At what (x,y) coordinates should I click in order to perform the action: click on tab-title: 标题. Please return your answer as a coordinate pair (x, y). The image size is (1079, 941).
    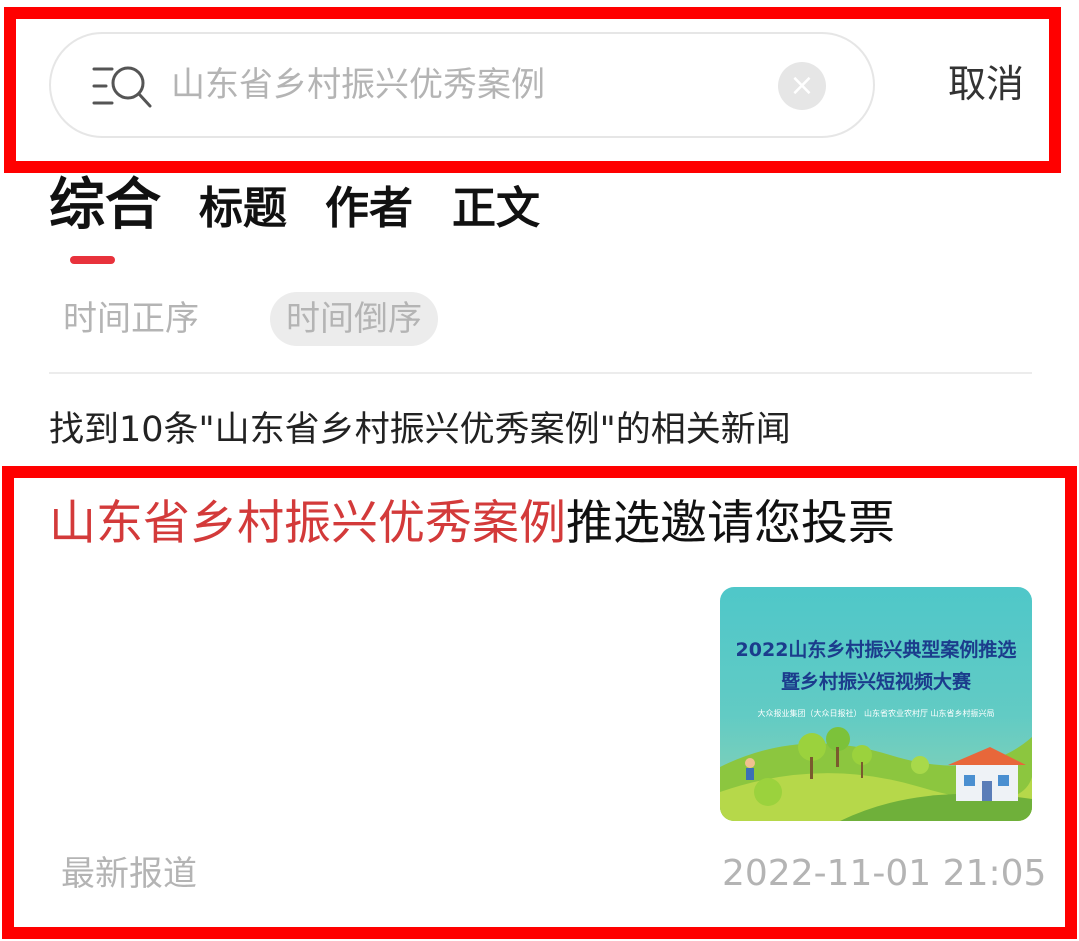
    Looking at the image, I should click on (243, 209).